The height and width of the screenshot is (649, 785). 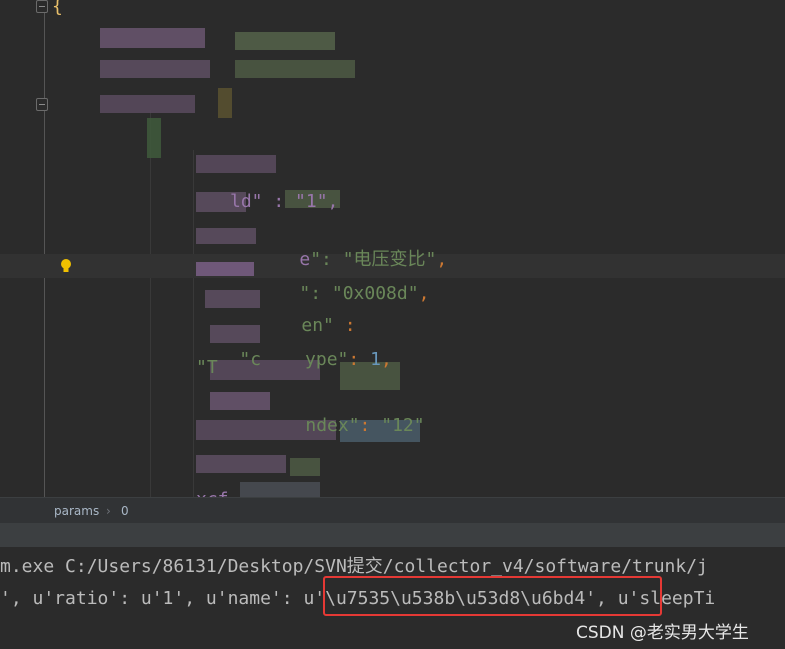 What do you see at coordinates (492, 596) in the screenshot?
I see `highlight-box` at bounding box center [492, 596].